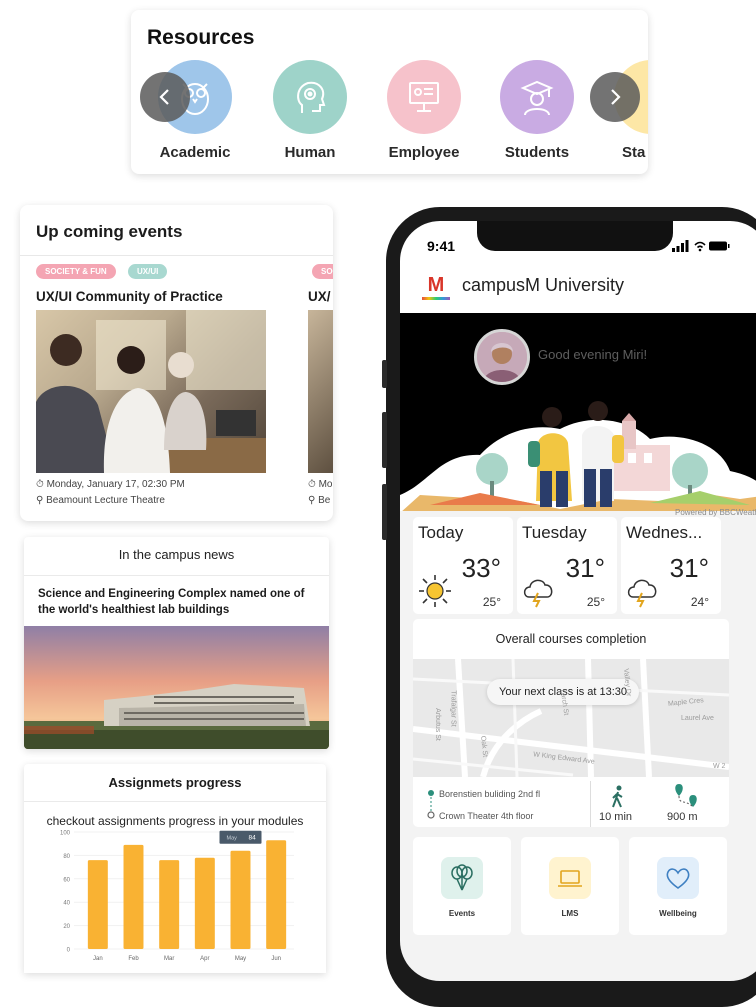 The height and width of the screenshot is (1007, 756). What do you see at coordinates (697, 718) in the screenshot?
I see `street-label: Laurel Ave` at bounding box center [697, 718].